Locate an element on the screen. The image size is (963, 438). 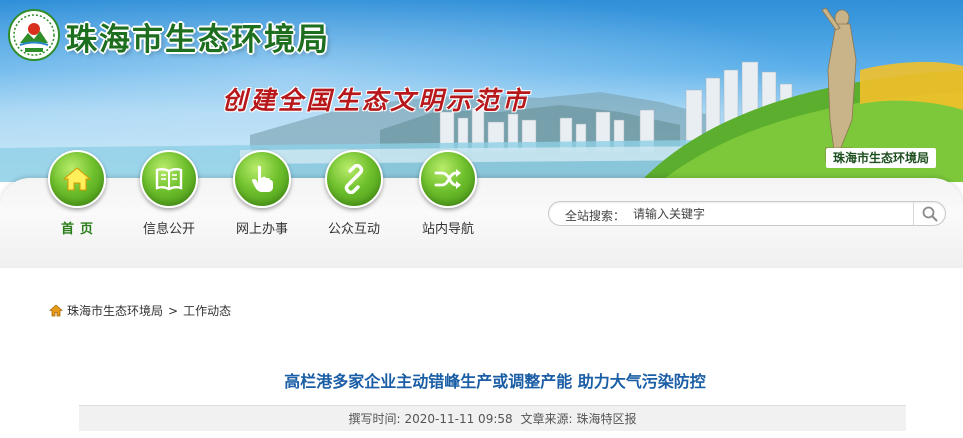
book-icon is located at coordinates (169, 179).